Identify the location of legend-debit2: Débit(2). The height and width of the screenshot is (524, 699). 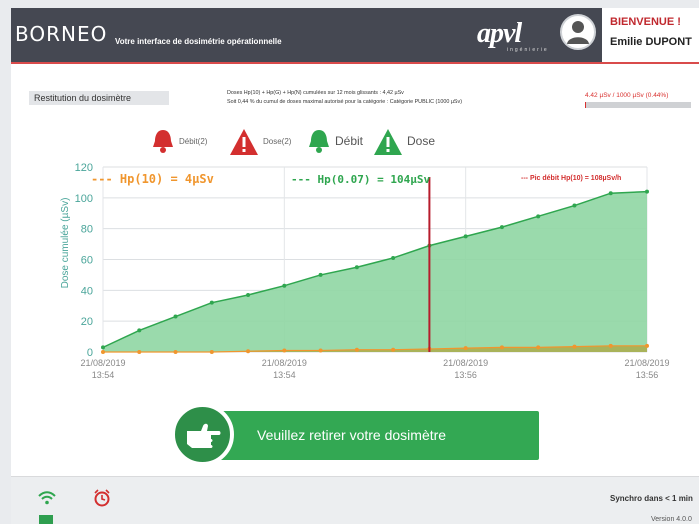
(186, 142).